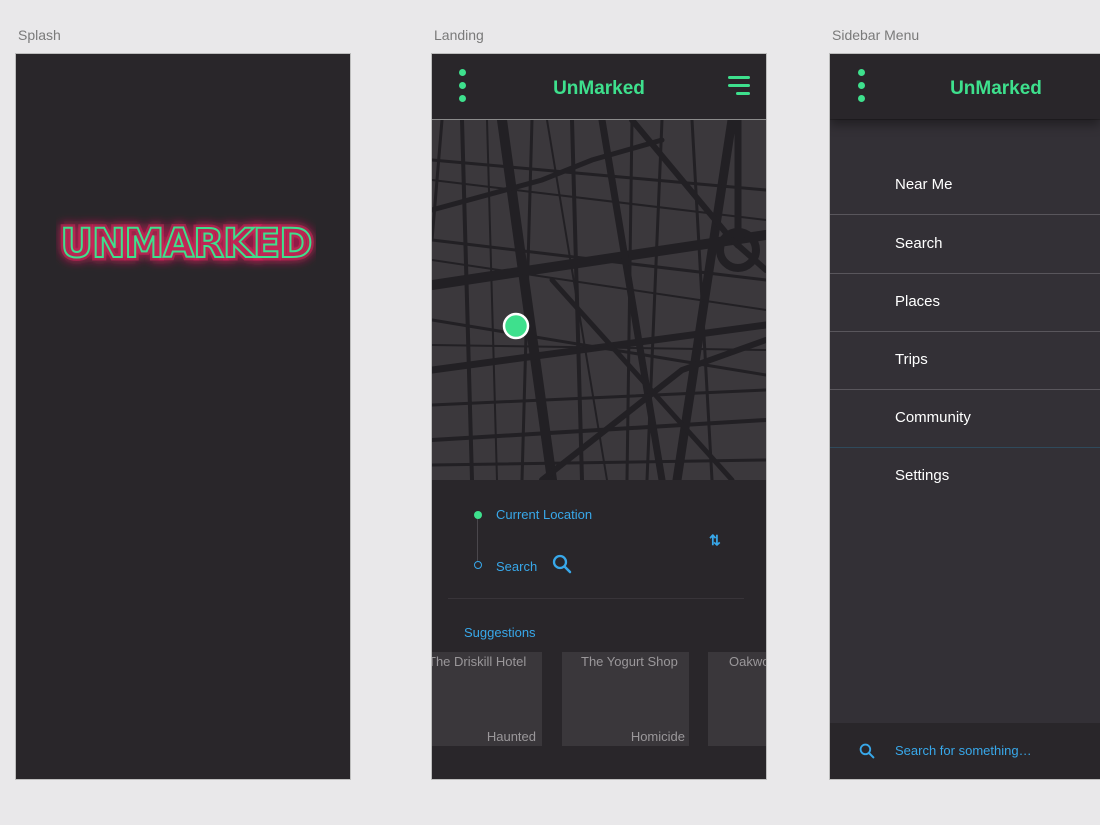 Image resolution: width=1100 pixels, height=825 pixels. Describe the element at coordinates (911, 359) in the screenshot. I see `sidebar-item-label: Trips` at that location.